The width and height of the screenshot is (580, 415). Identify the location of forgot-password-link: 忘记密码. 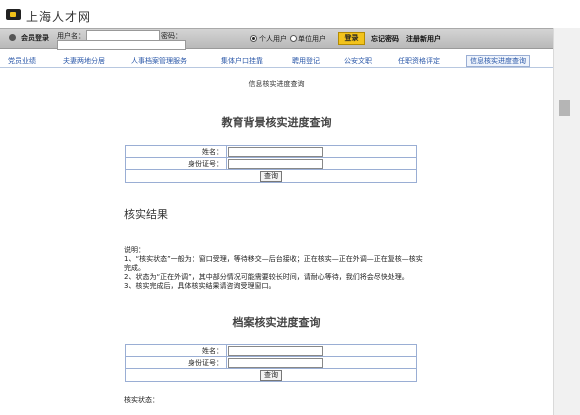
(385, 39).